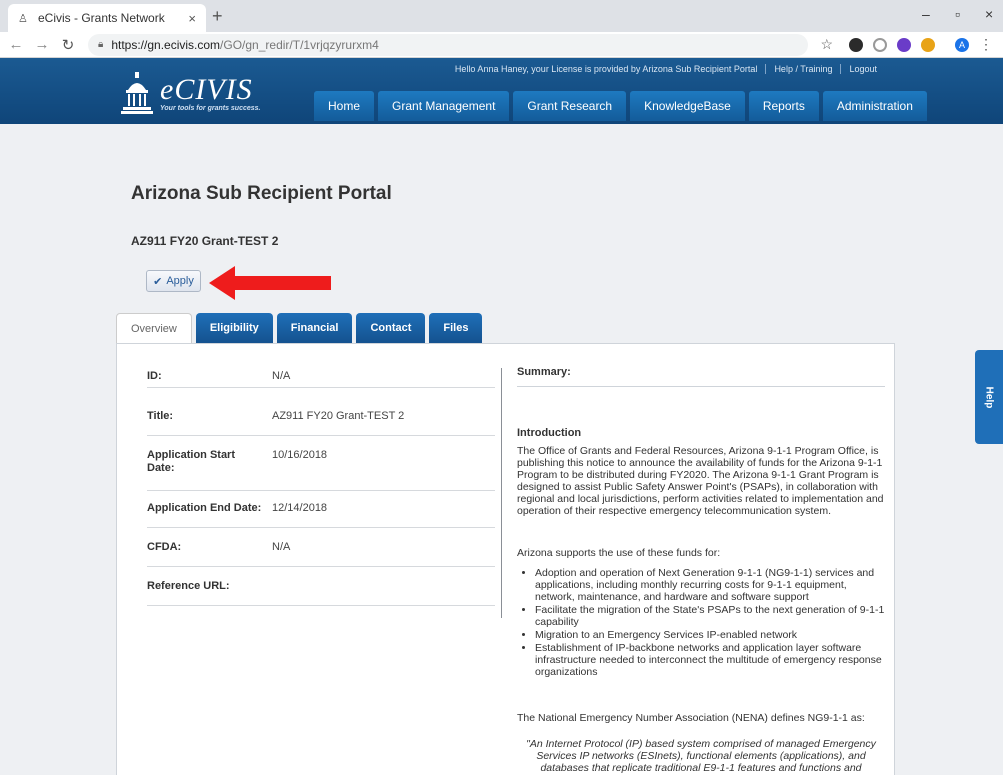 Image resolution: width=1003 pixels, height=775 pixels. Describe the element at coordinates (16, 44) in the screenshot. I see `back-arrow-icon: ←` at that location.